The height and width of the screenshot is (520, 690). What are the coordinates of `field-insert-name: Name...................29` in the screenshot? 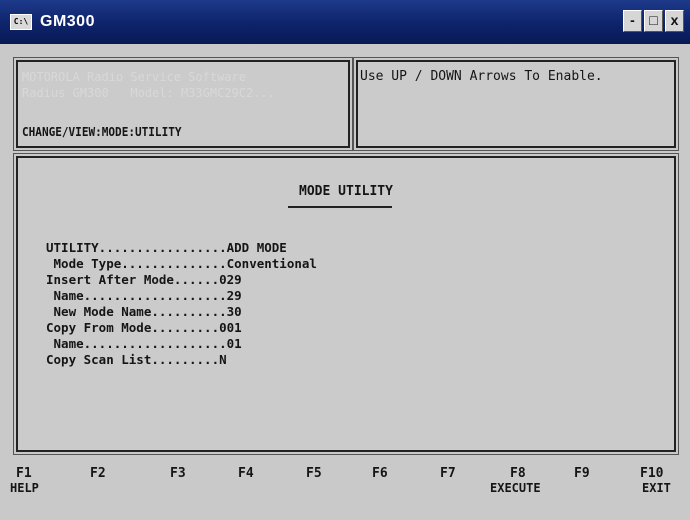 It's located at (181, 296).